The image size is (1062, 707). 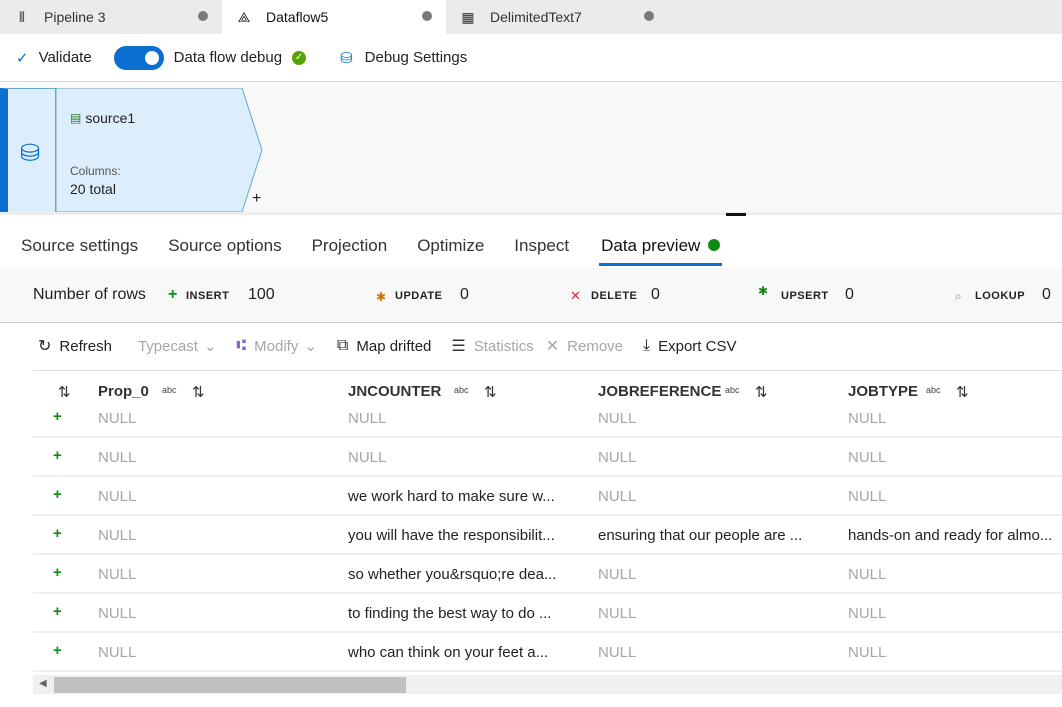 I want to click on remove-button: ✕ Remove, so click(x=584, y=346).